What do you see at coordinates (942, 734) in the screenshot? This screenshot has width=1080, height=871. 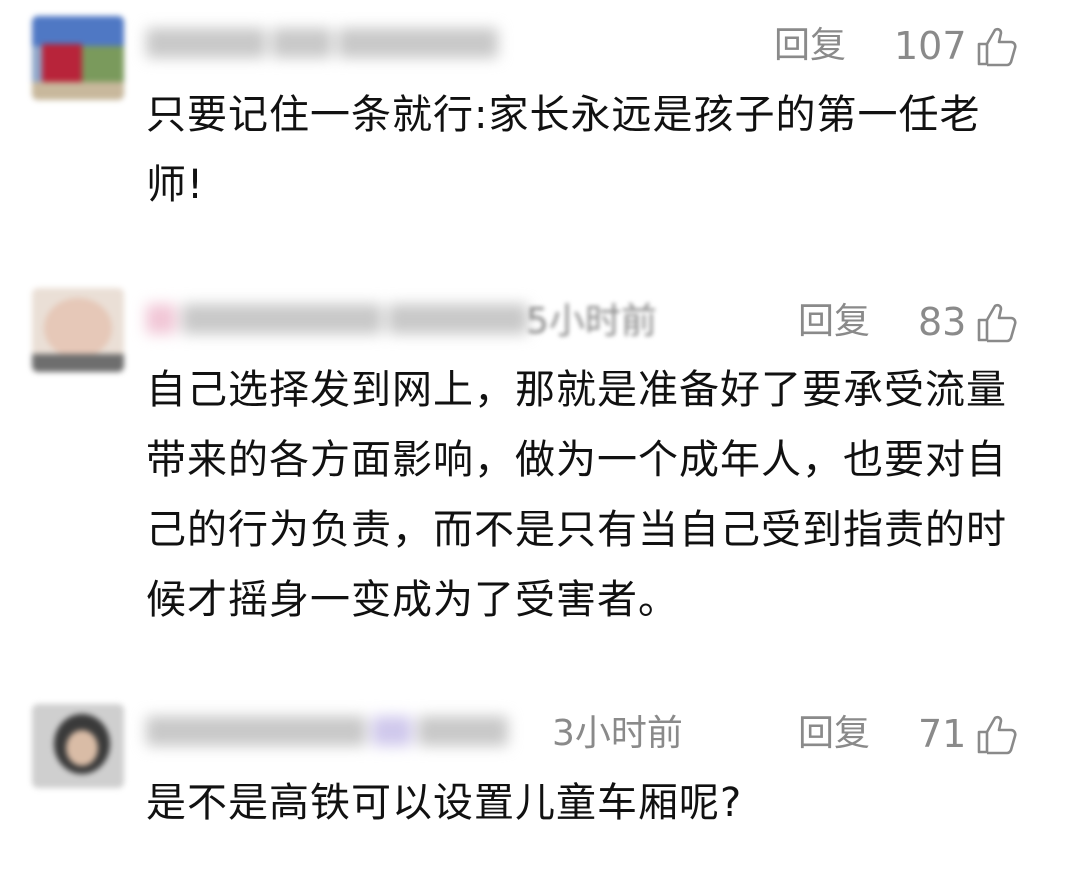 I see `like-count: 71` at bounding box center [942, 734].